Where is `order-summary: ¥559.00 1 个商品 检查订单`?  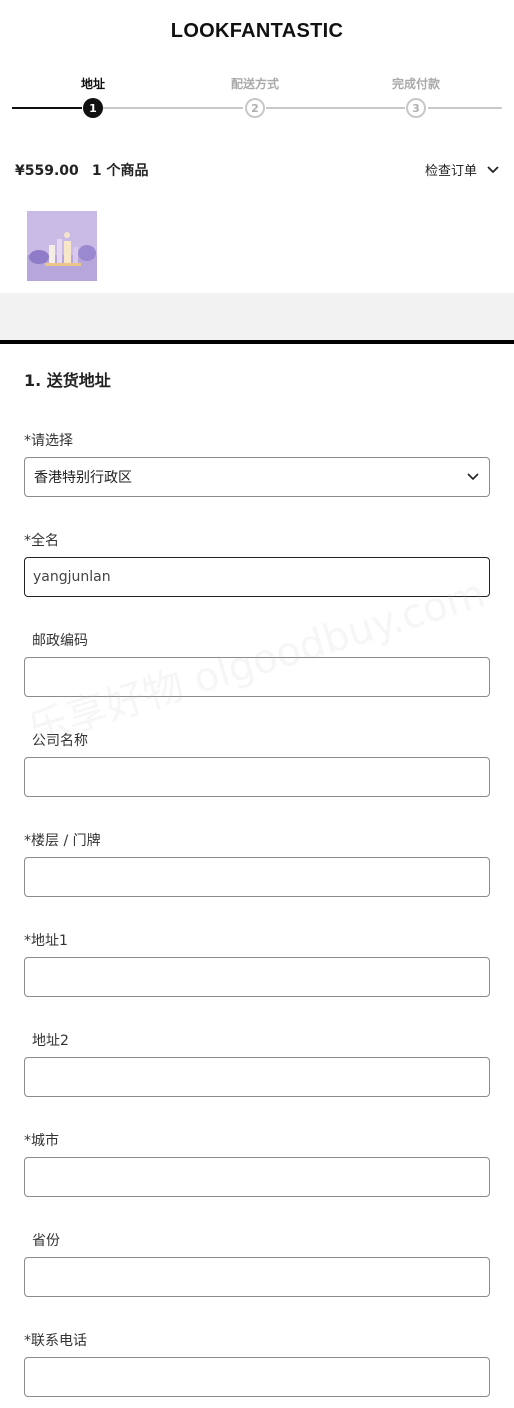 order-summary: ¥559.00 1 个商品 检查订单 is located at coordinates (257, 170).